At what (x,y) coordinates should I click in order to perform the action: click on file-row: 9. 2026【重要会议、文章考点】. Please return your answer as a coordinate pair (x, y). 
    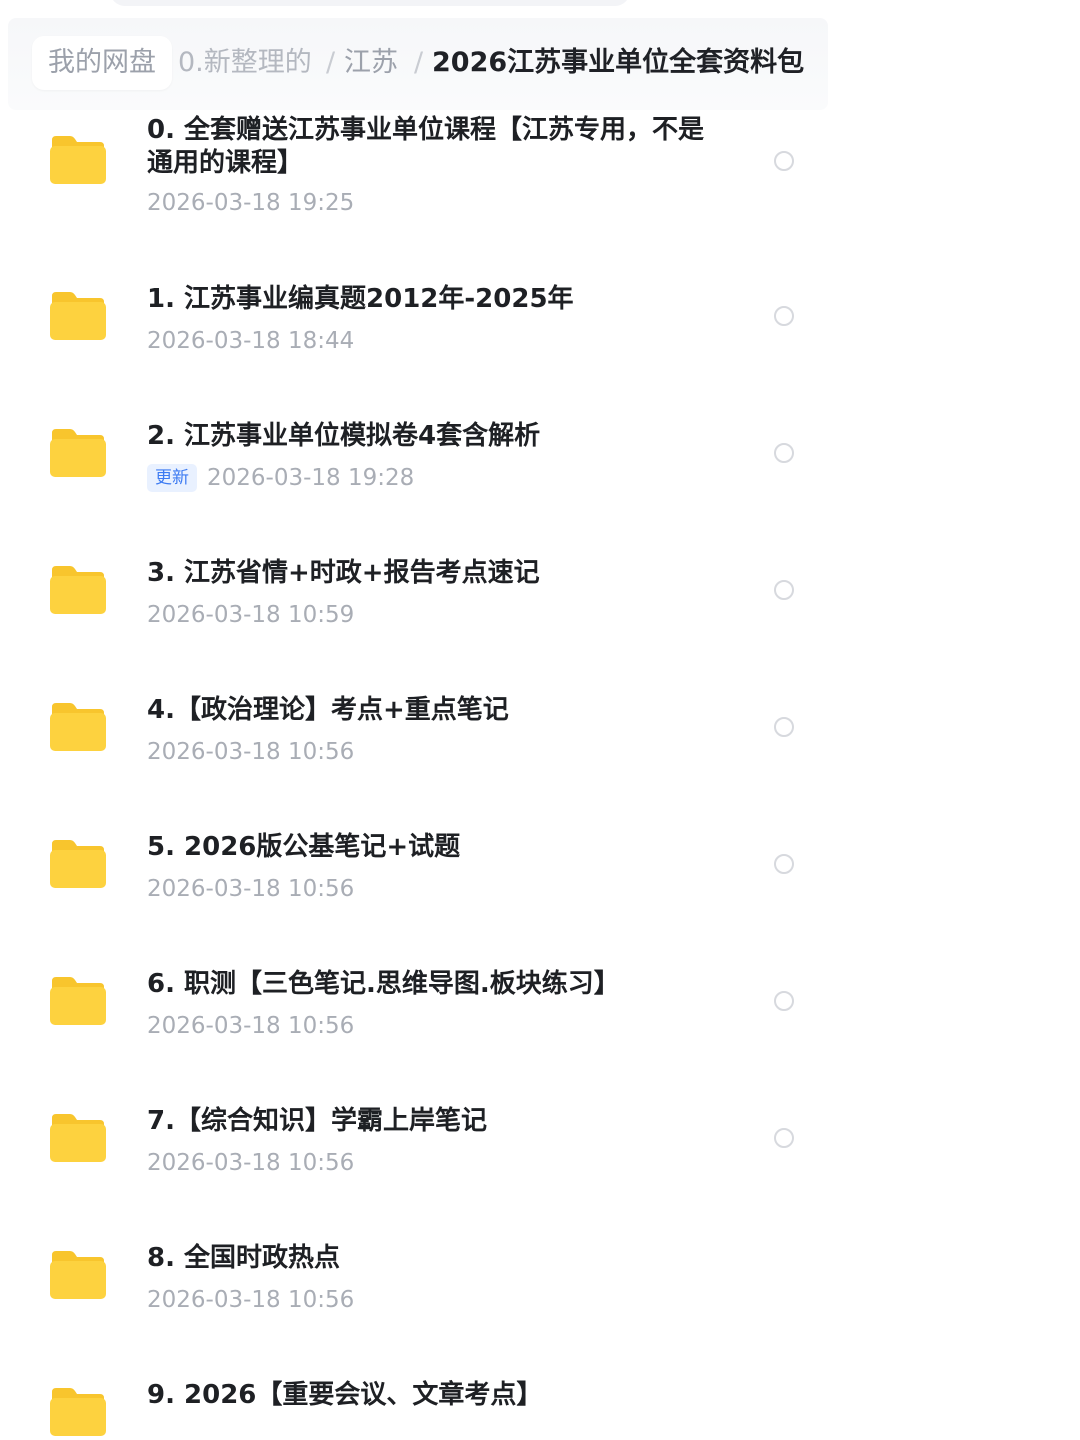
    Looking at the image, I should click on (418, 1400).